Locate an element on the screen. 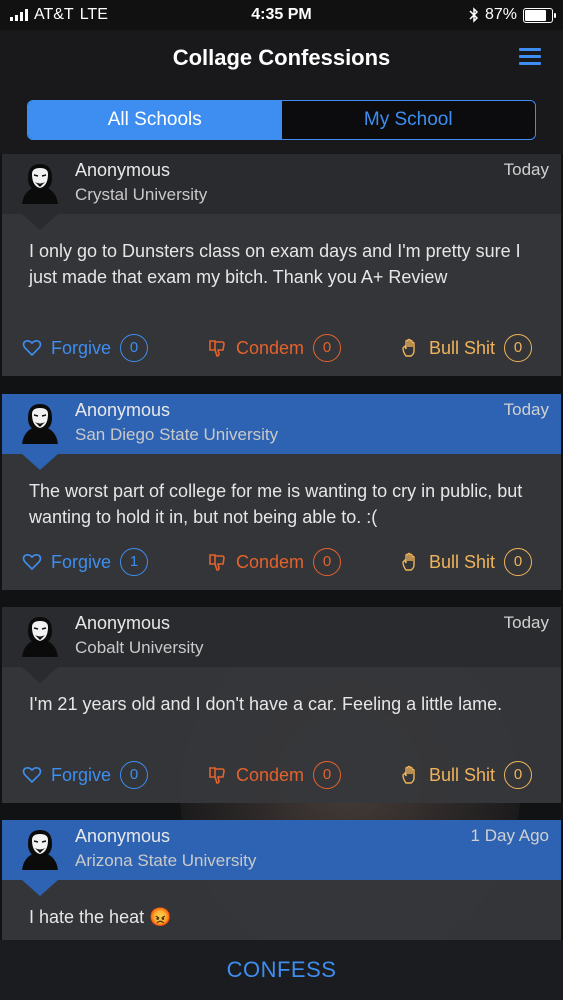 This screenshot has width=563, height=1000. nav-header: Collage Confessions is located at coordinates (281, 58).